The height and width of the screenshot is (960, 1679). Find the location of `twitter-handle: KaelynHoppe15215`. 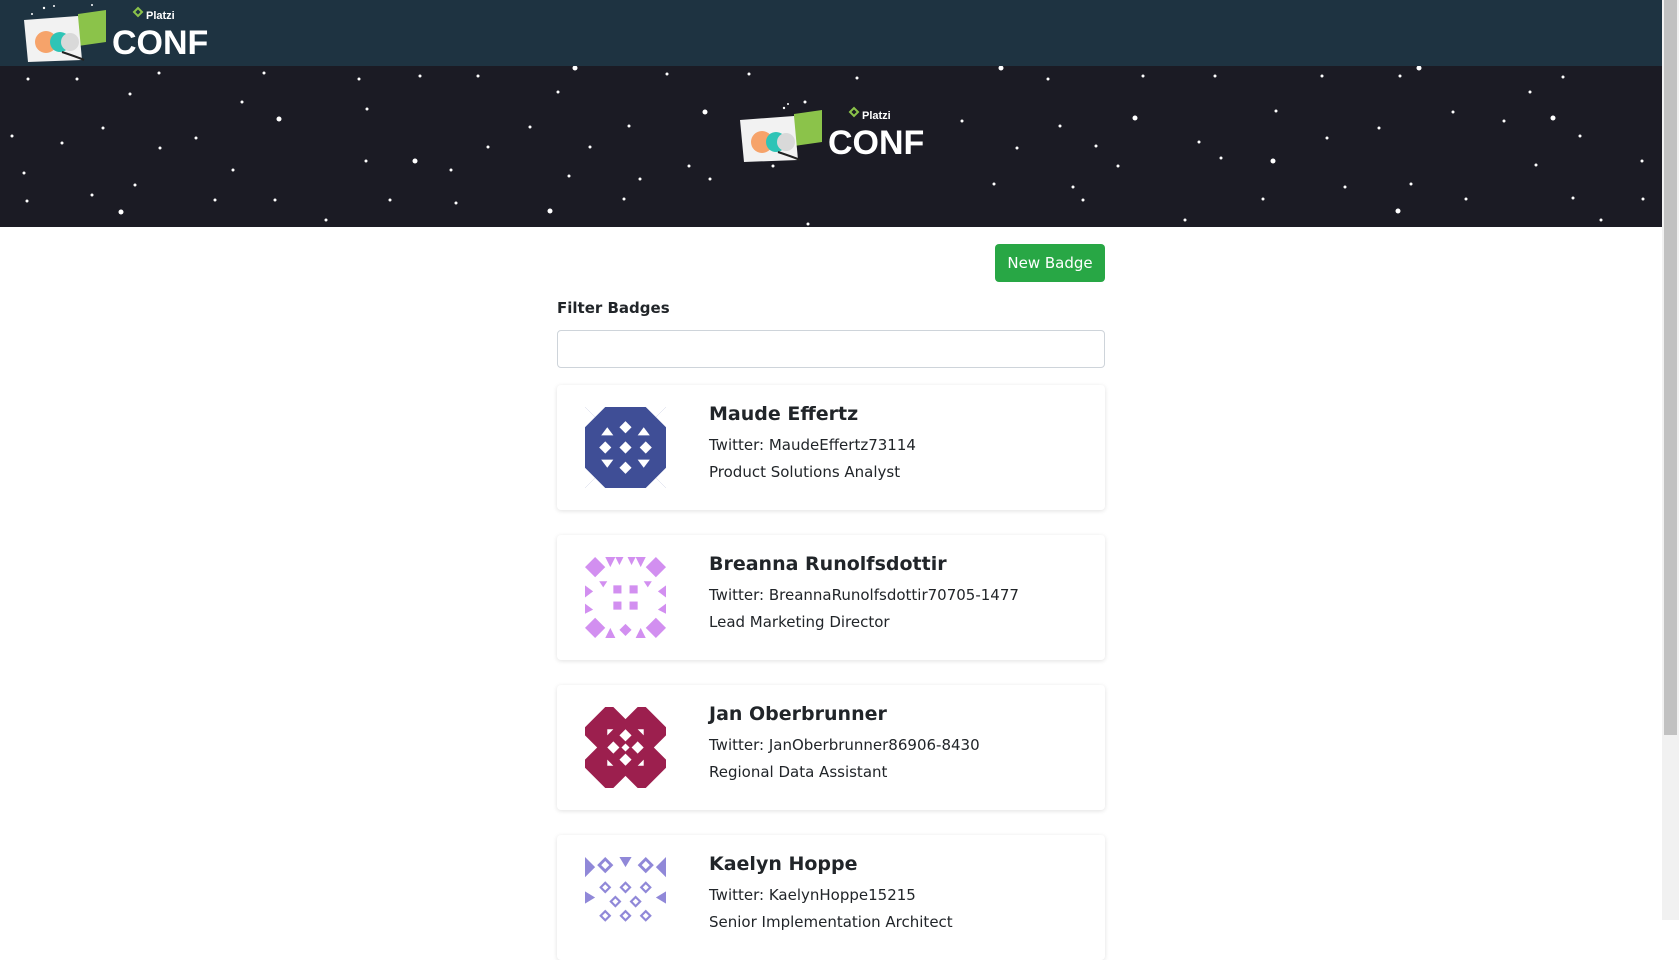

twitter-handle: KaelynHoppe15215 is located at coordinates (842, 895).